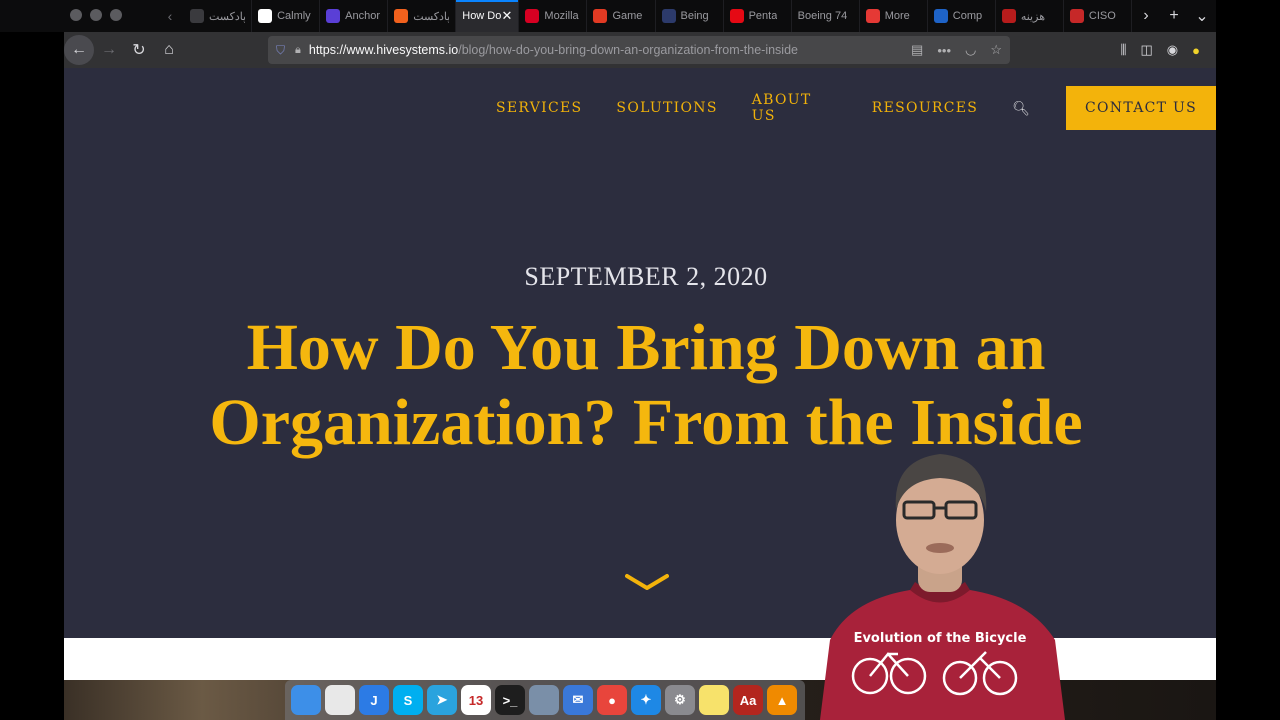  I want to click on stickies-icon, so click(714, 700).